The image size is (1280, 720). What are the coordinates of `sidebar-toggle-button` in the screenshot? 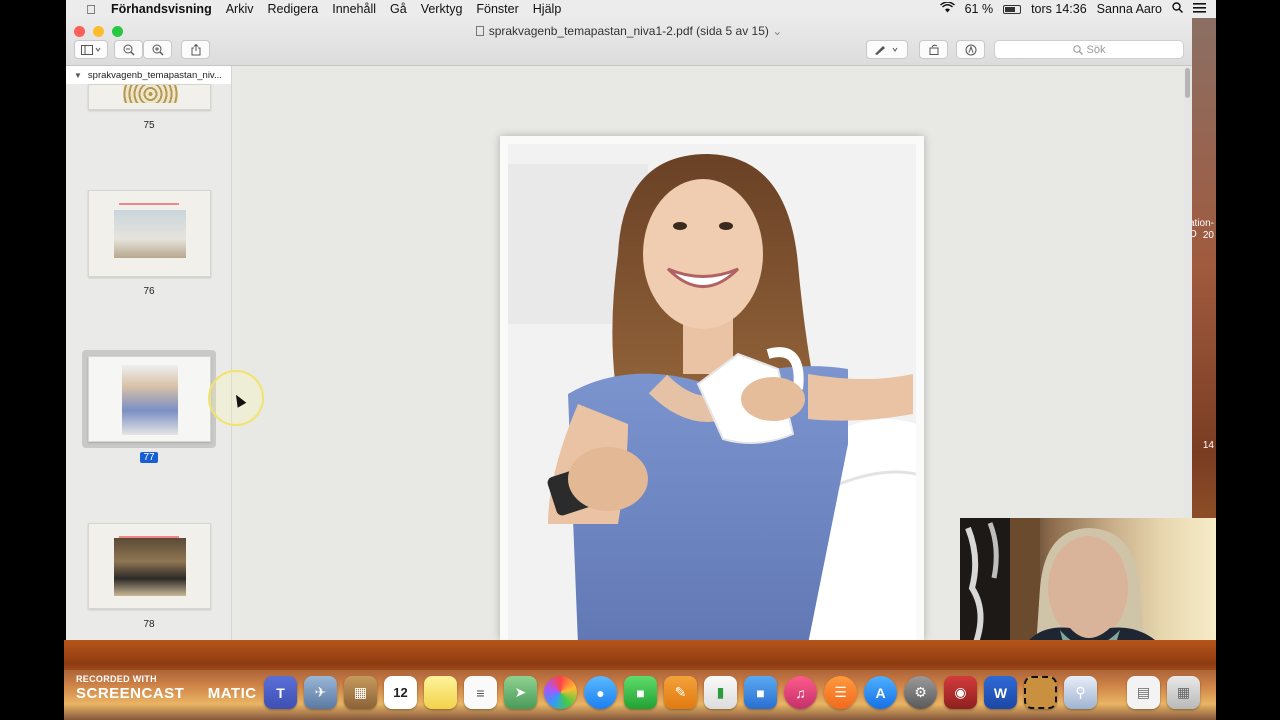 It's located at (91, 49).